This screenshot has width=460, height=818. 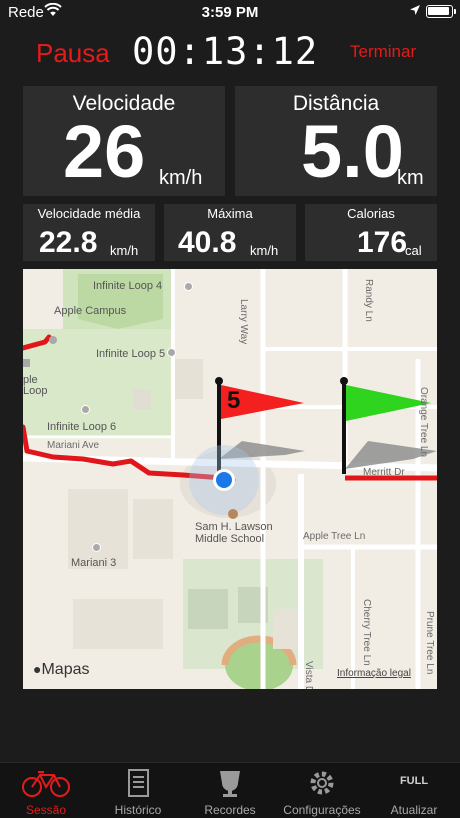 I want to click on tab-records: Recordes, so click(x=230, y=790).